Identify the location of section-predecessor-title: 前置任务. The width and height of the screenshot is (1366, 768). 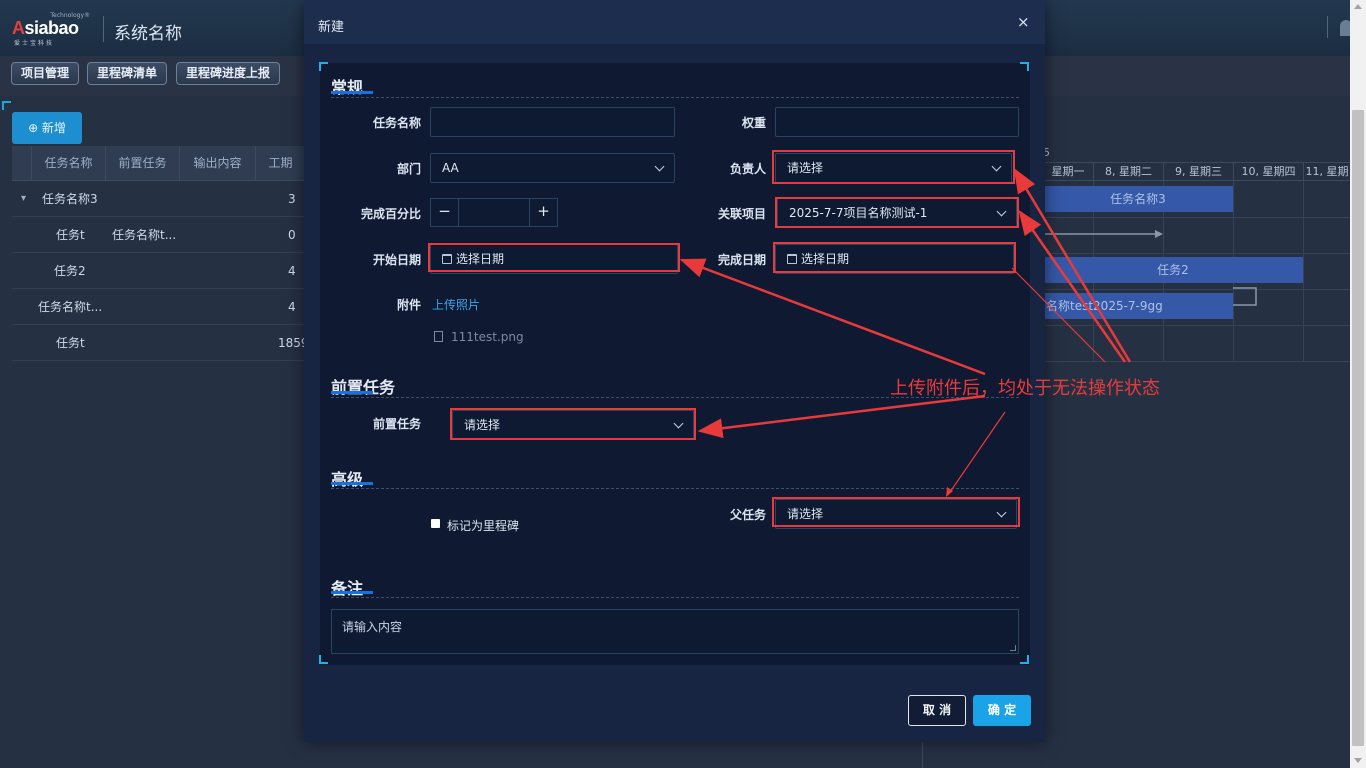
(363, 387).